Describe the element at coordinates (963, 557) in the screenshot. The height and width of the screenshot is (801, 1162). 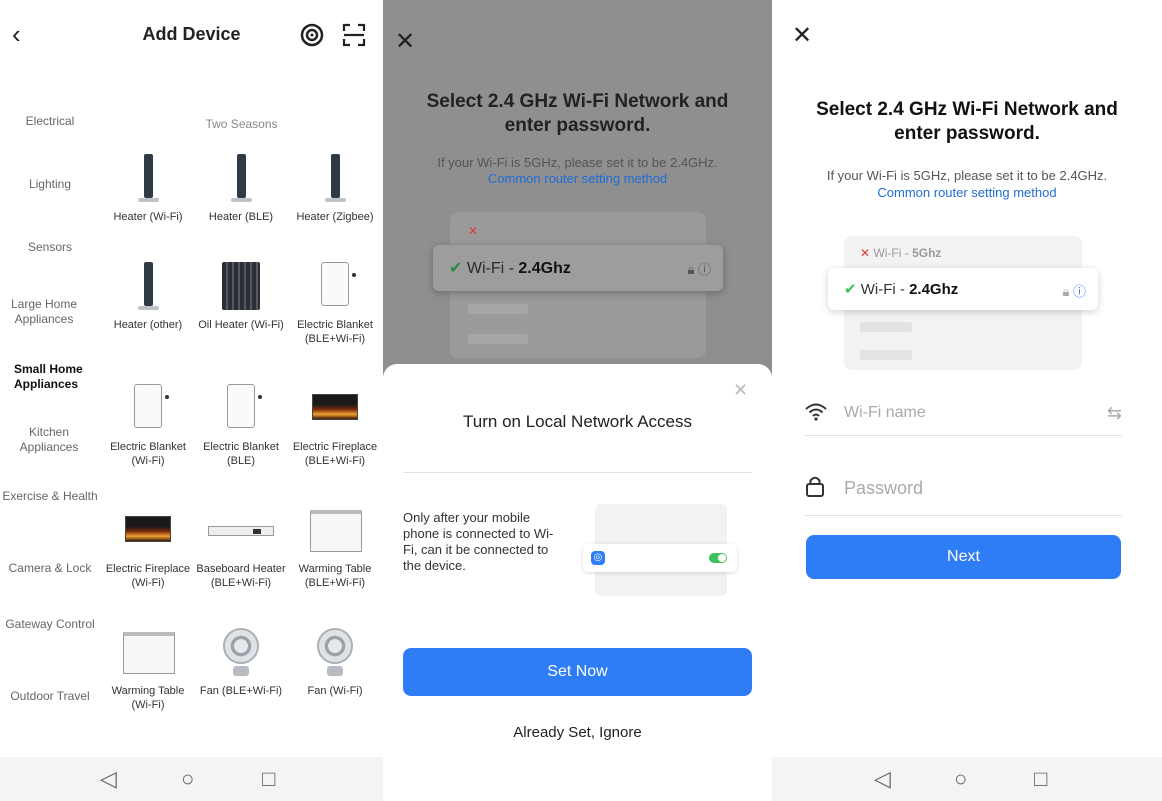
I see `next-button: Next` at that location.